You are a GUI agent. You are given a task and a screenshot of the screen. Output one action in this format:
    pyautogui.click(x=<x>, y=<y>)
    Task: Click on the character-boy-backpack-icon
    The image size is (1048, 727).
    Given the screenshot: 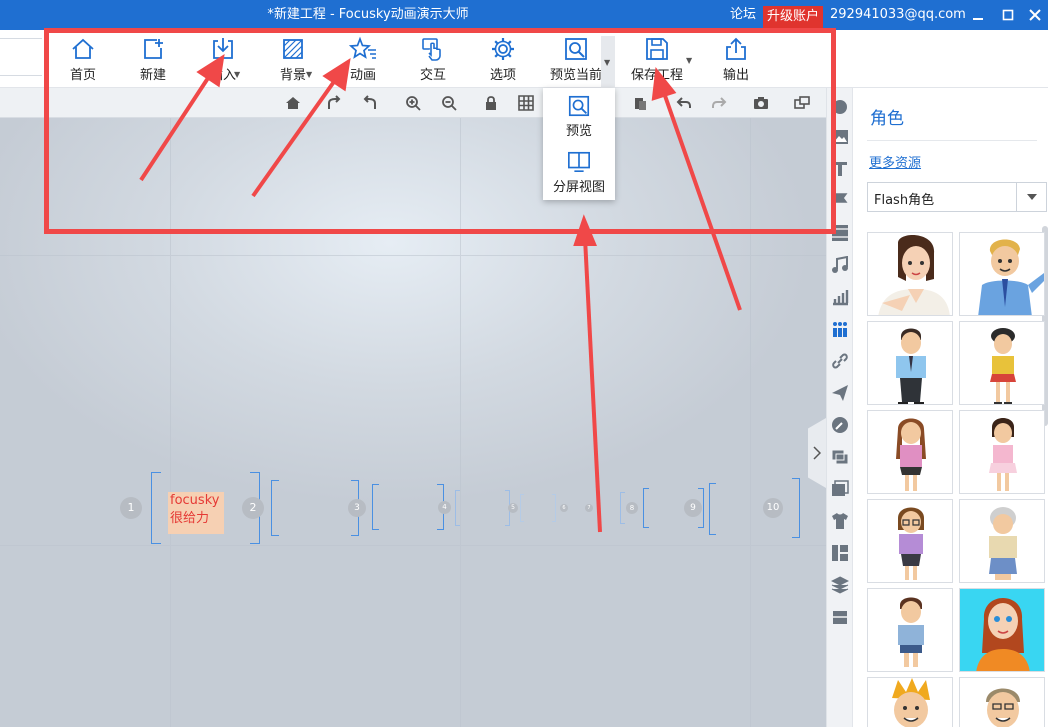 What is the action you would take?
    pyautogui.click(x=911, y=632)
    